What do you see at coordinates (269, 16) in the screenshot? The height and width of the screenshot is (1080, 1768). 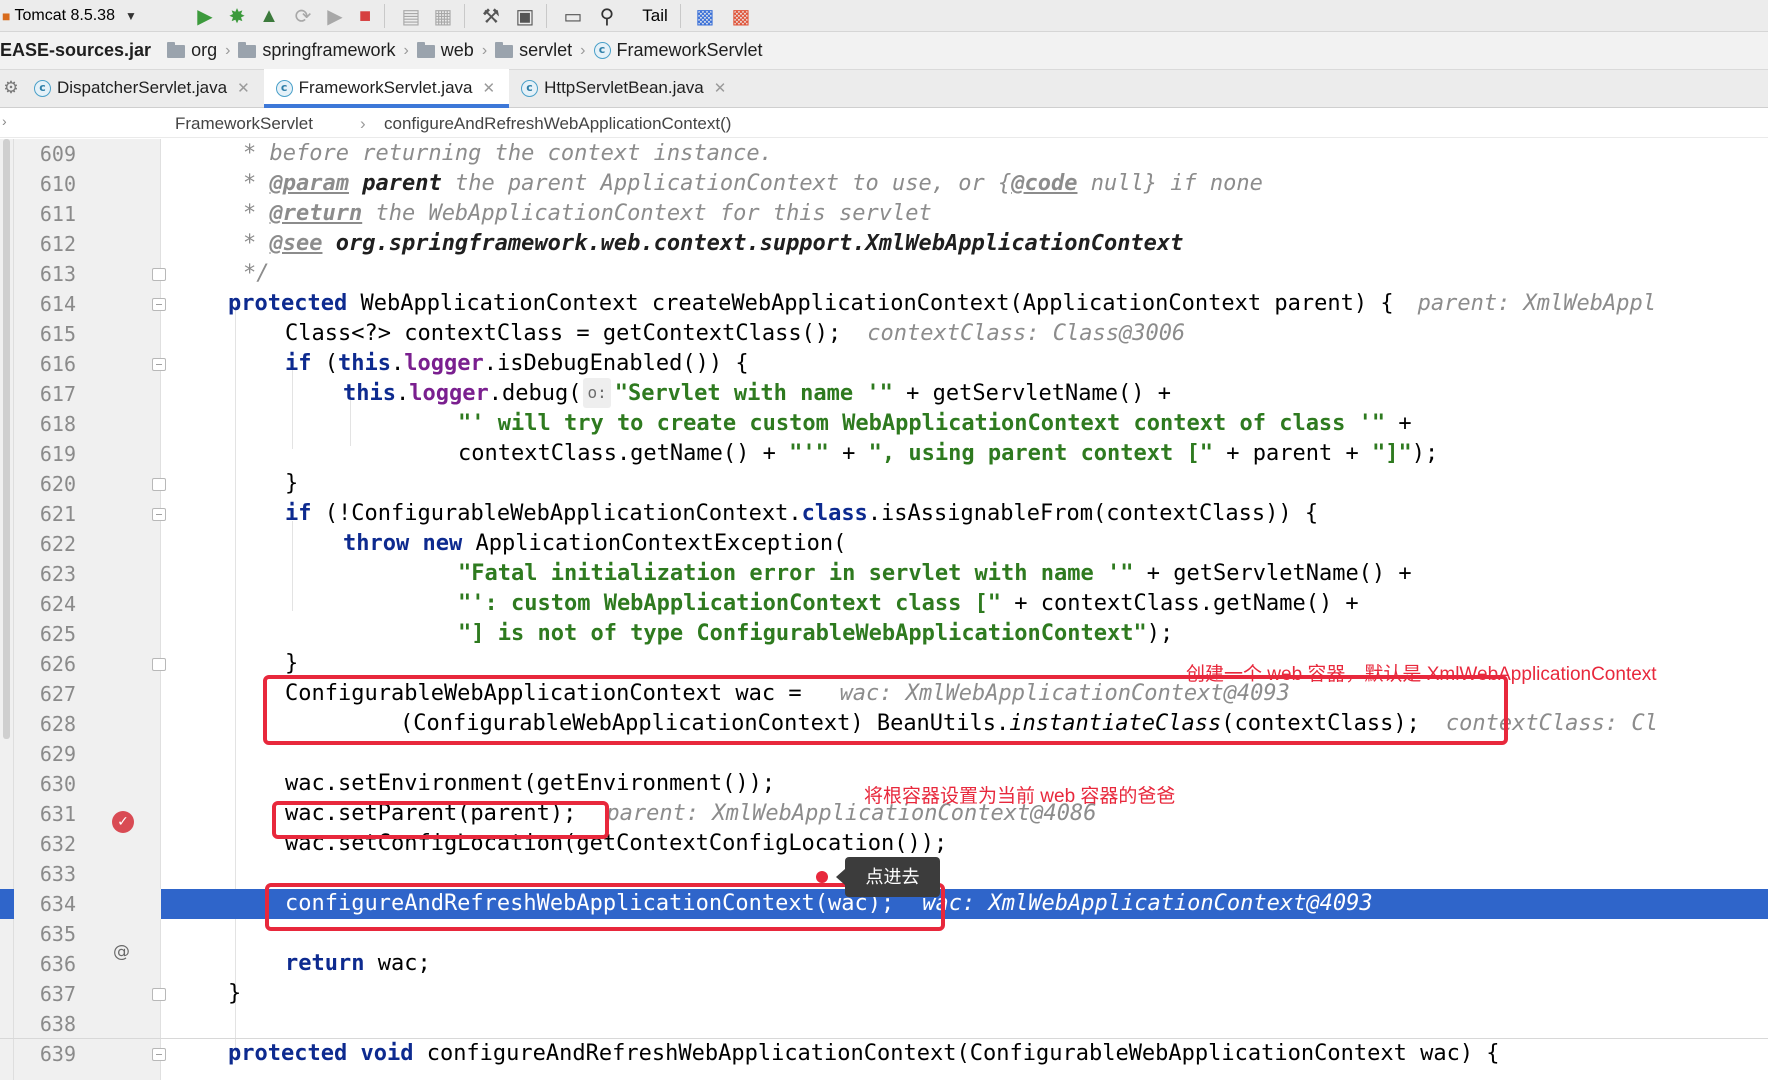 I see `coverage-icon: ▲` at bounding box center [269, 16].